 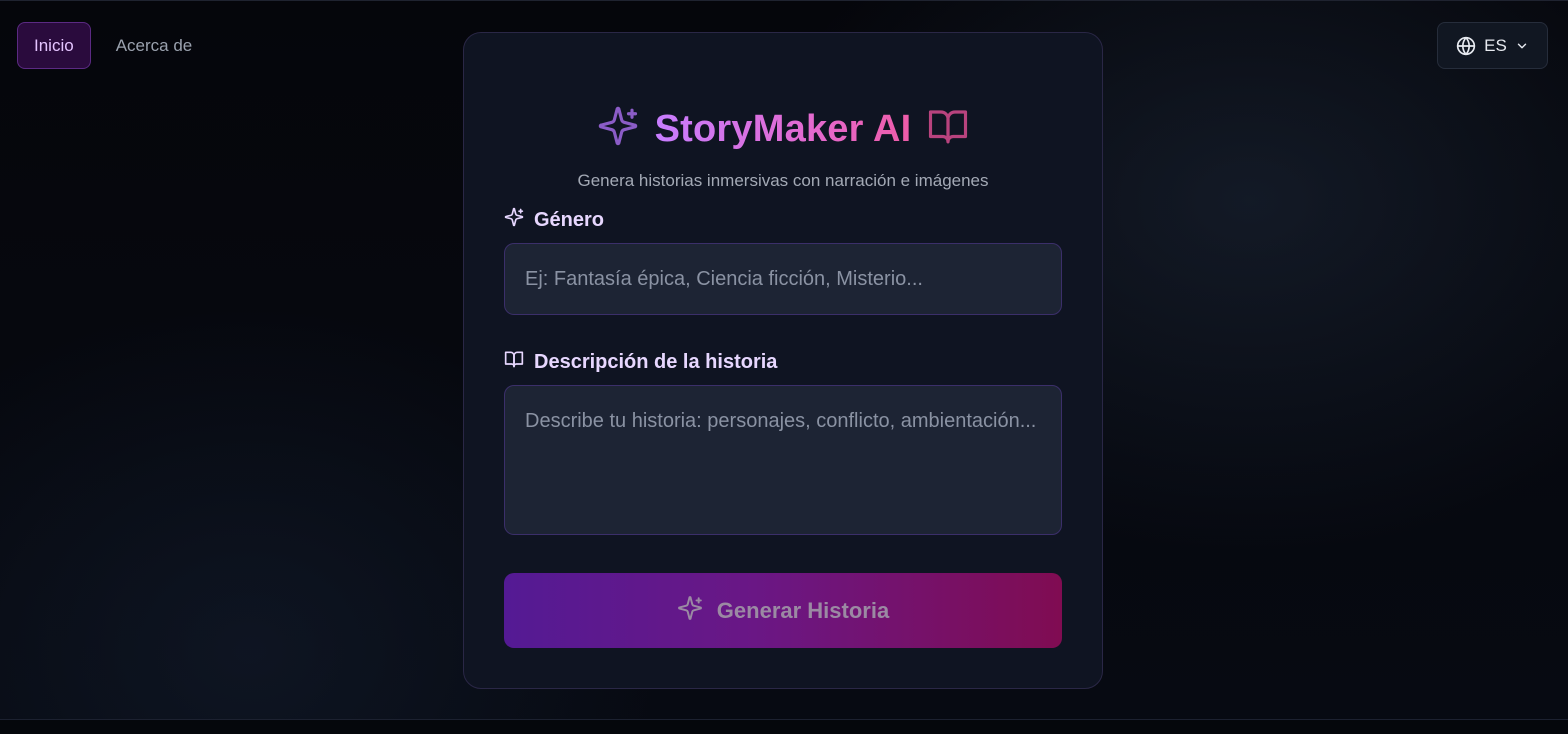 I want to click on app-title: StoryMaker AI, so click(x=783, y=128).